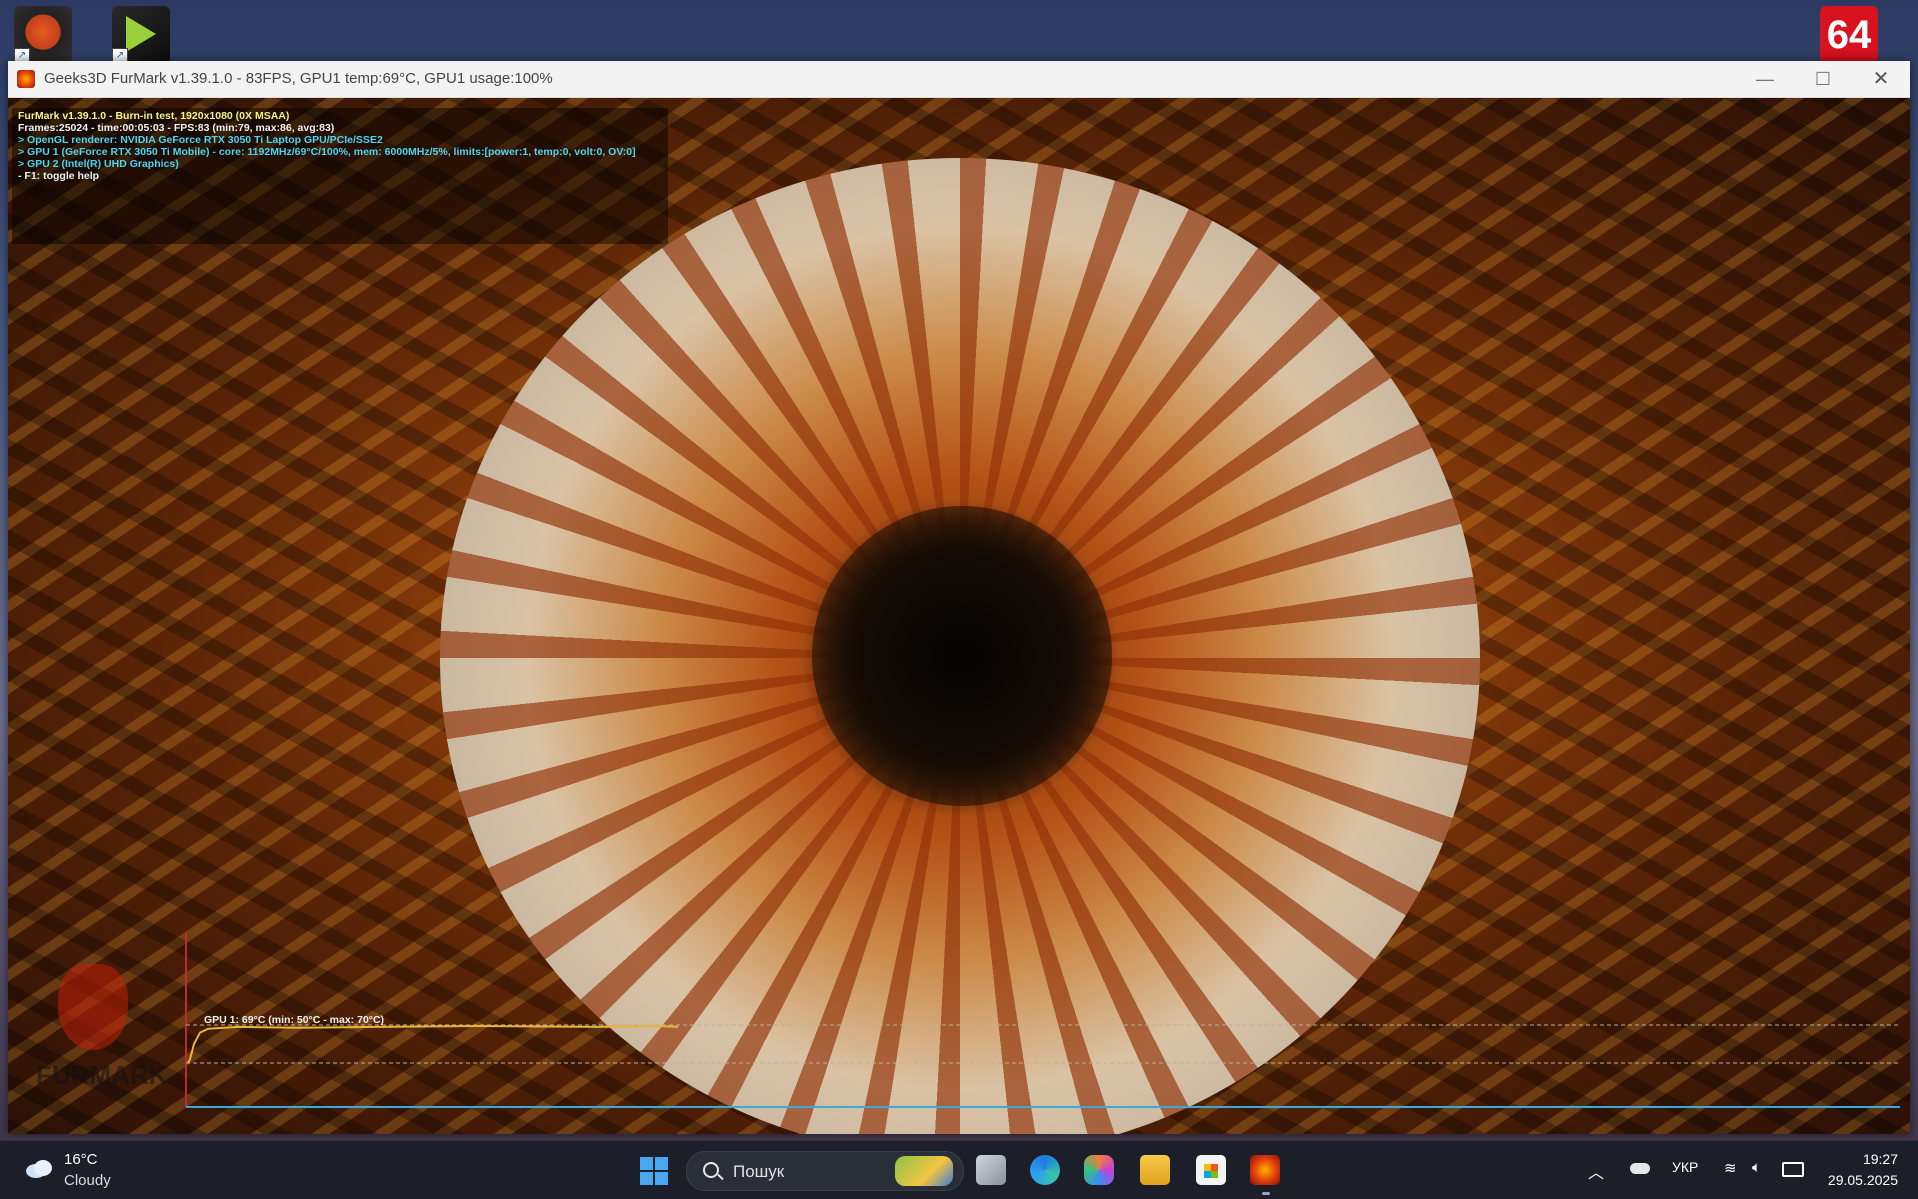 This screenshot has height=1199, width=1918. I want to click on task-view-icon, so click(991, 1170).